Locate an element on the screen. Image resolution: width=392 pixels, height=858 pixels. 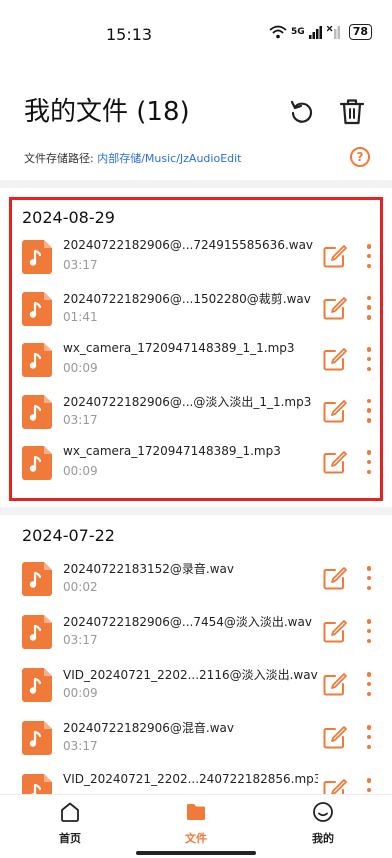
file-row: 20240722182906@...@淡入淡出_1_1.mp3 03:17 is located at coordinates (196, 415).